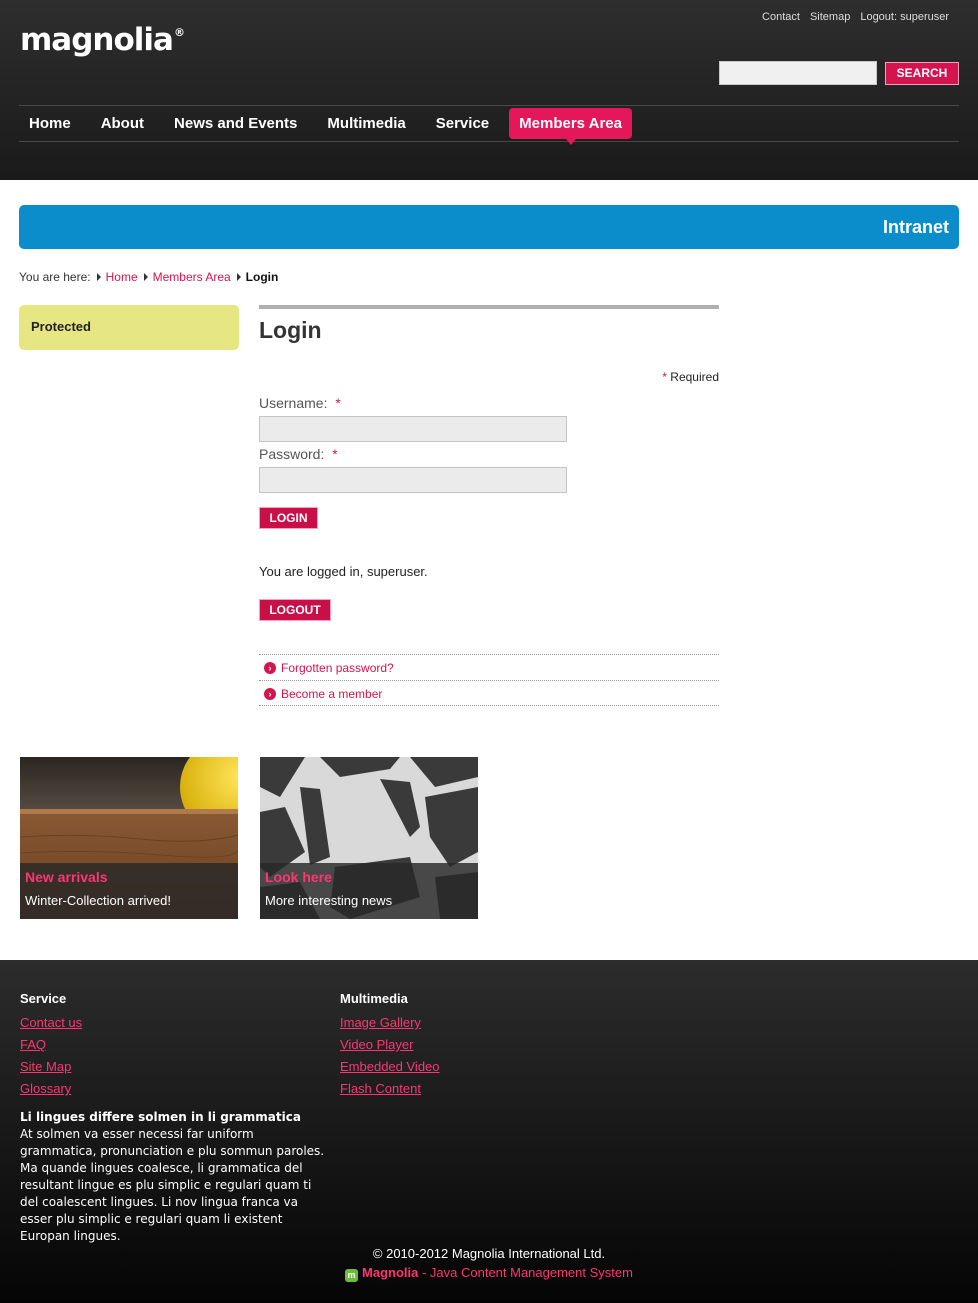 This screenshot has width=978, height=1303. Describe the element at coordinates (369, 838) in the screenshot. I see `teaser-look-here: Look here More interesting news` at that location.